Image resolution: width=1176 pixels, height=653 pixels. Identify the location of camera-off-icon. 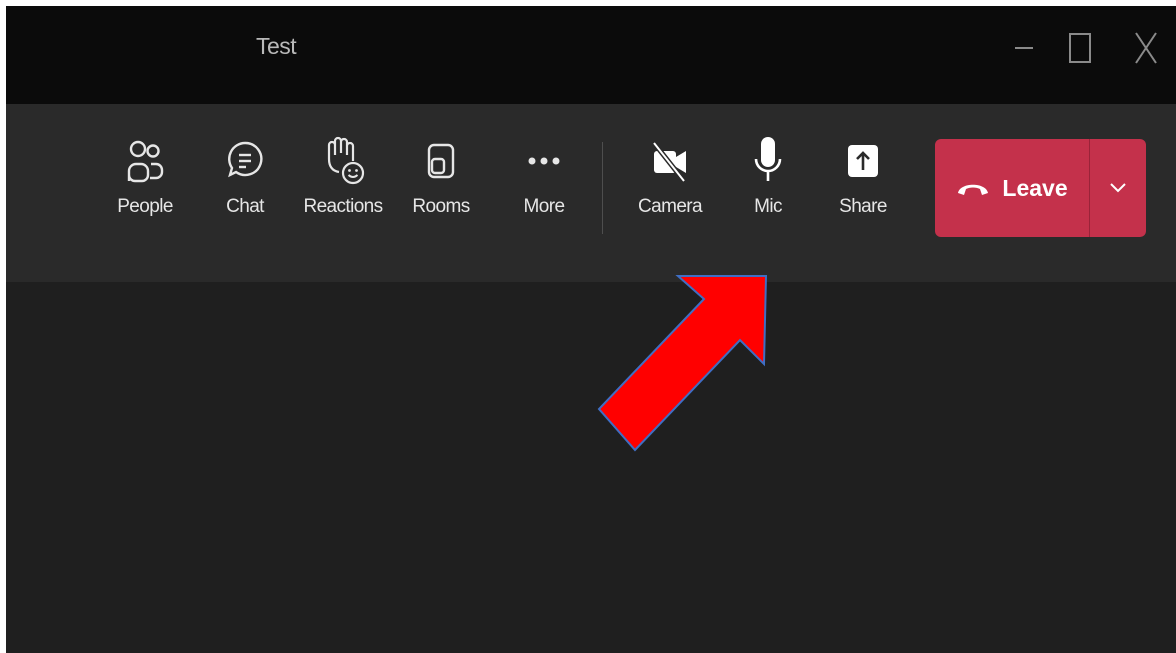
(669, 162).